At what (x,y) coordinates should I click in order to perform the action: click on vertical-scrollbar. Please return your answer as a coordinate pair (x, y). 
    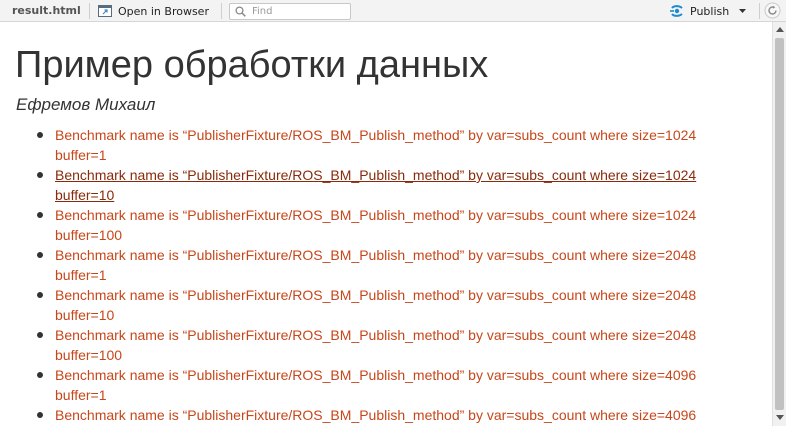
    Looking at the image, I should click on (779, 224).